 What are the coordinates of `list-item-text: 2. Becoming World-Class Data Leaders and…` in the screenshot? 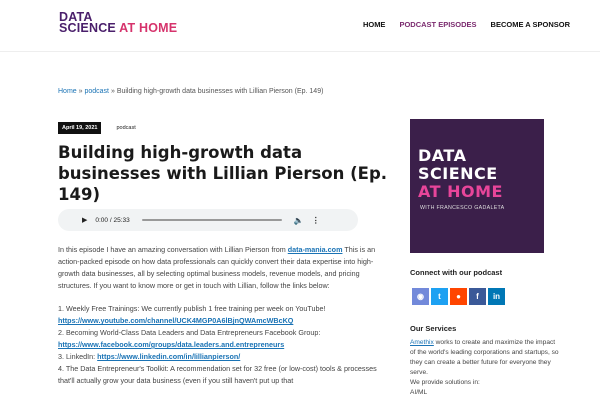 It's located at (189, 332).